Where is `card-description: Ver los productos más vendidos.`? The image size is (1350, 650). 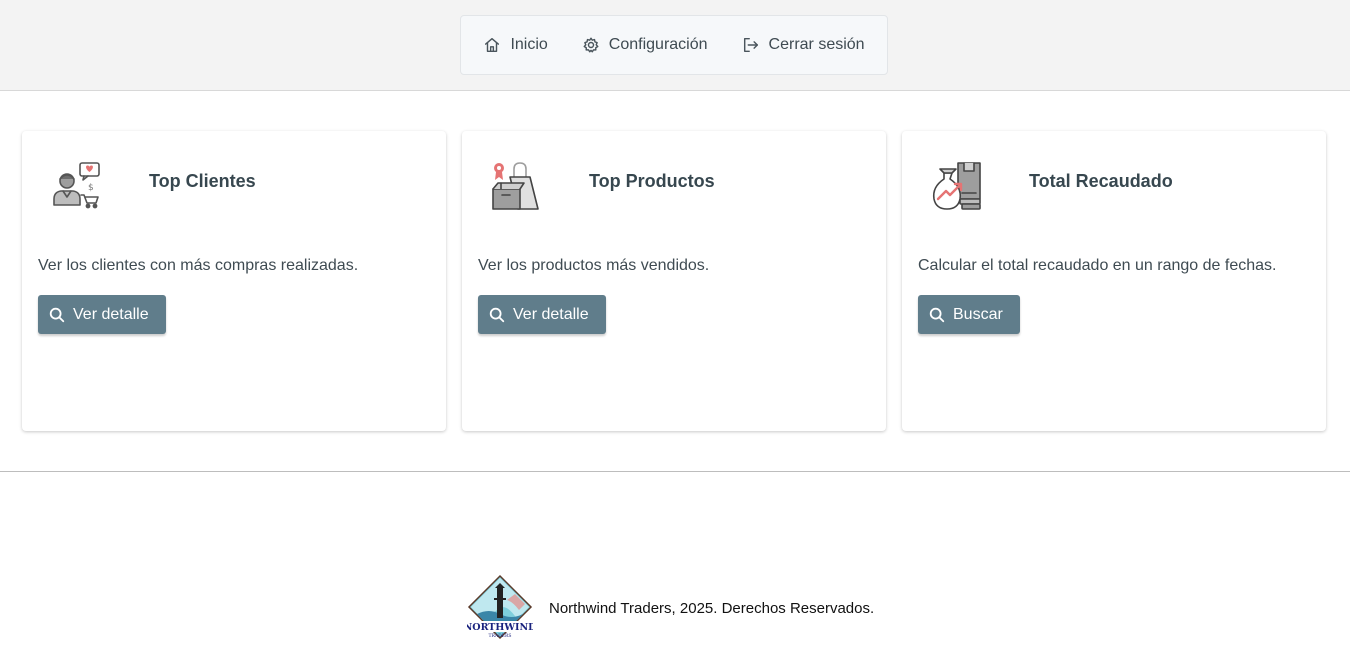 card-description: Ver los productos más vendidos. is located at coordinates (594, 265).